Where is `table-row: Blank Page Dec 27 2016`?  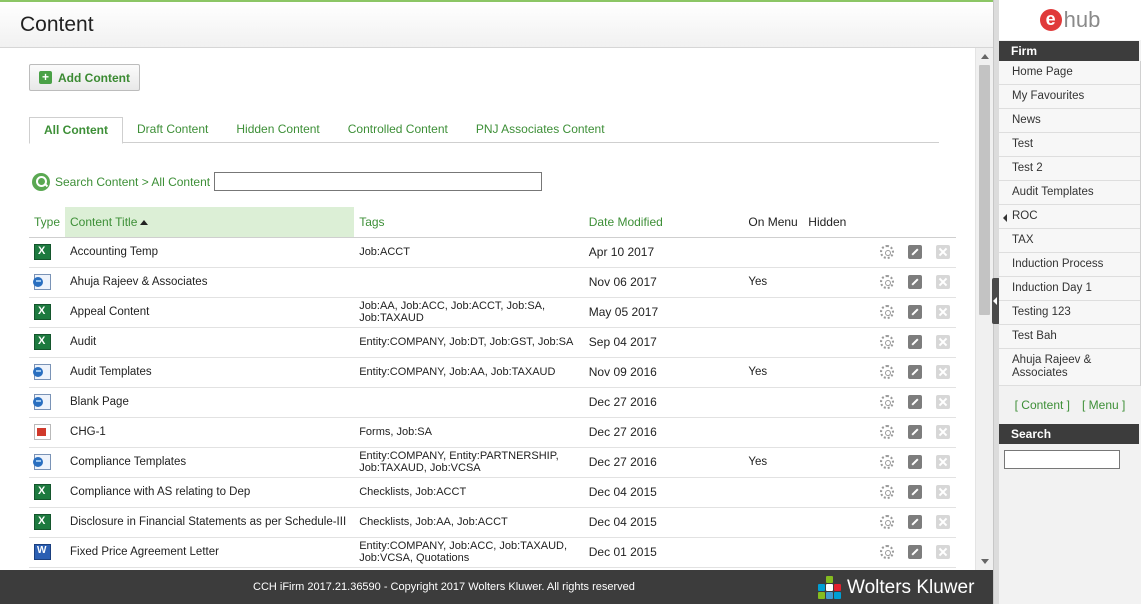
table-row: Blank Page Dec 27 2016 is located at coordinates (492, 402).